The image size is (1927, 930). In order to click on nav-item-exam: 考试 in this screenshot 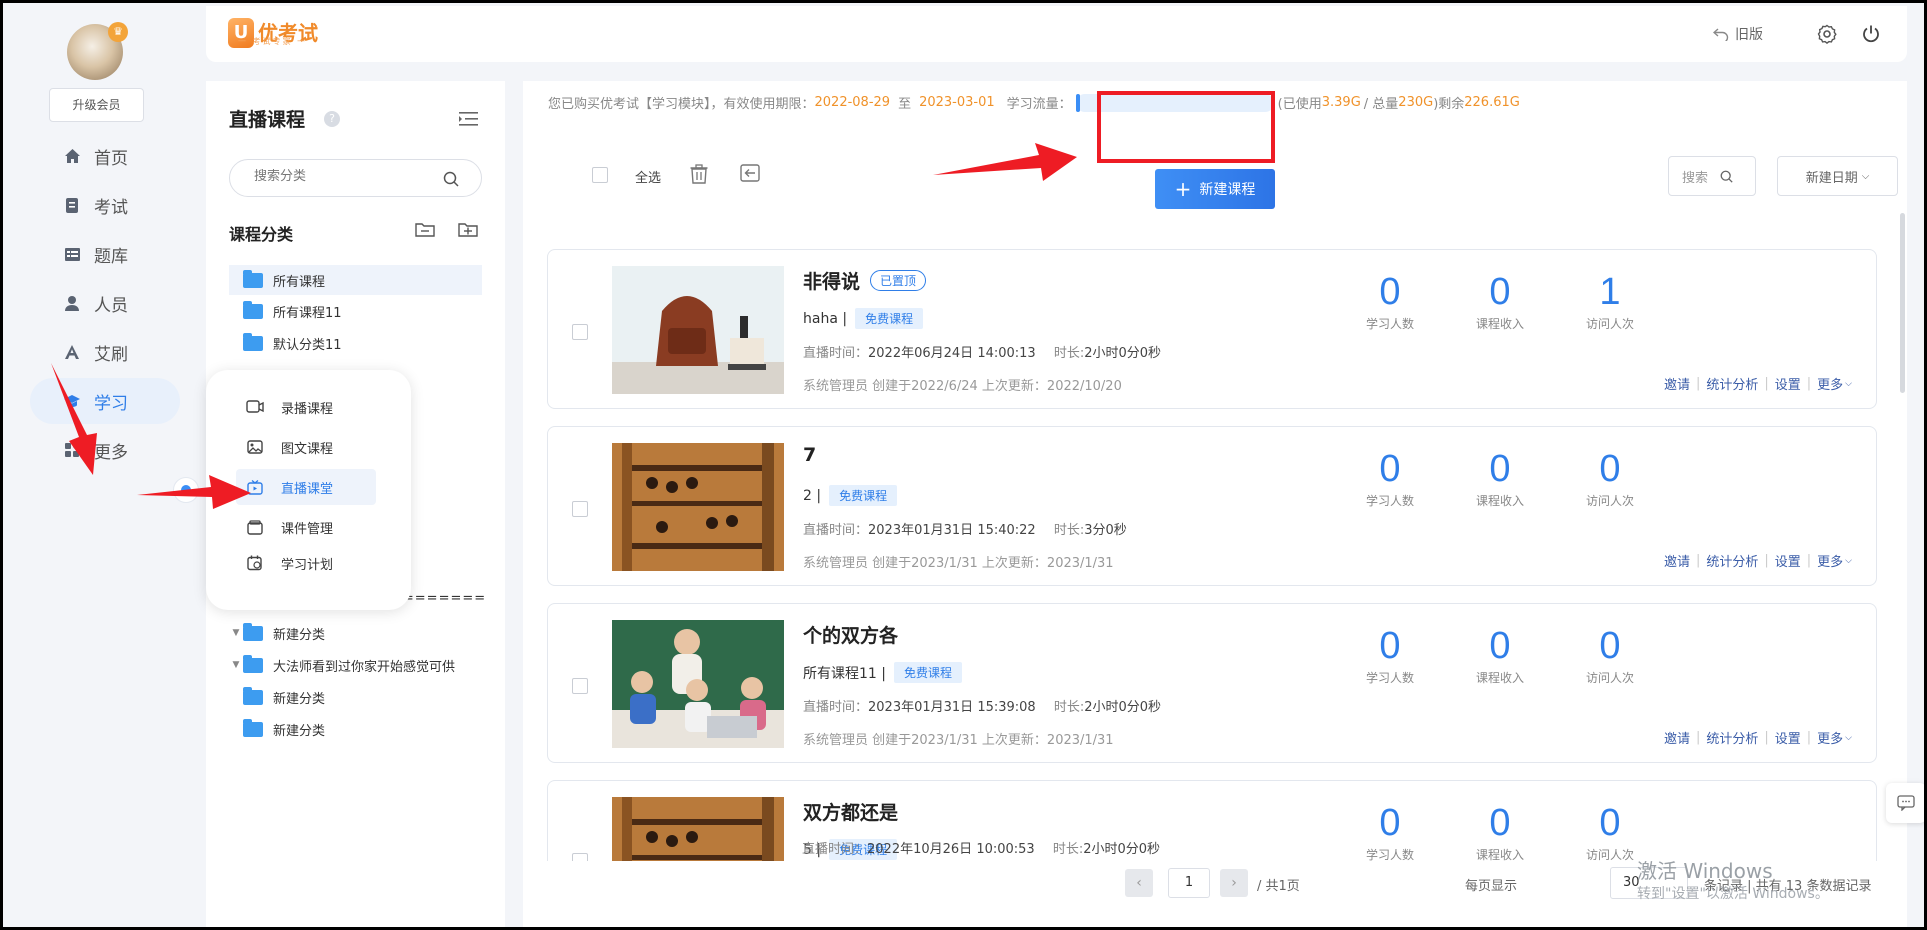, I will do `click(105, 205)`.